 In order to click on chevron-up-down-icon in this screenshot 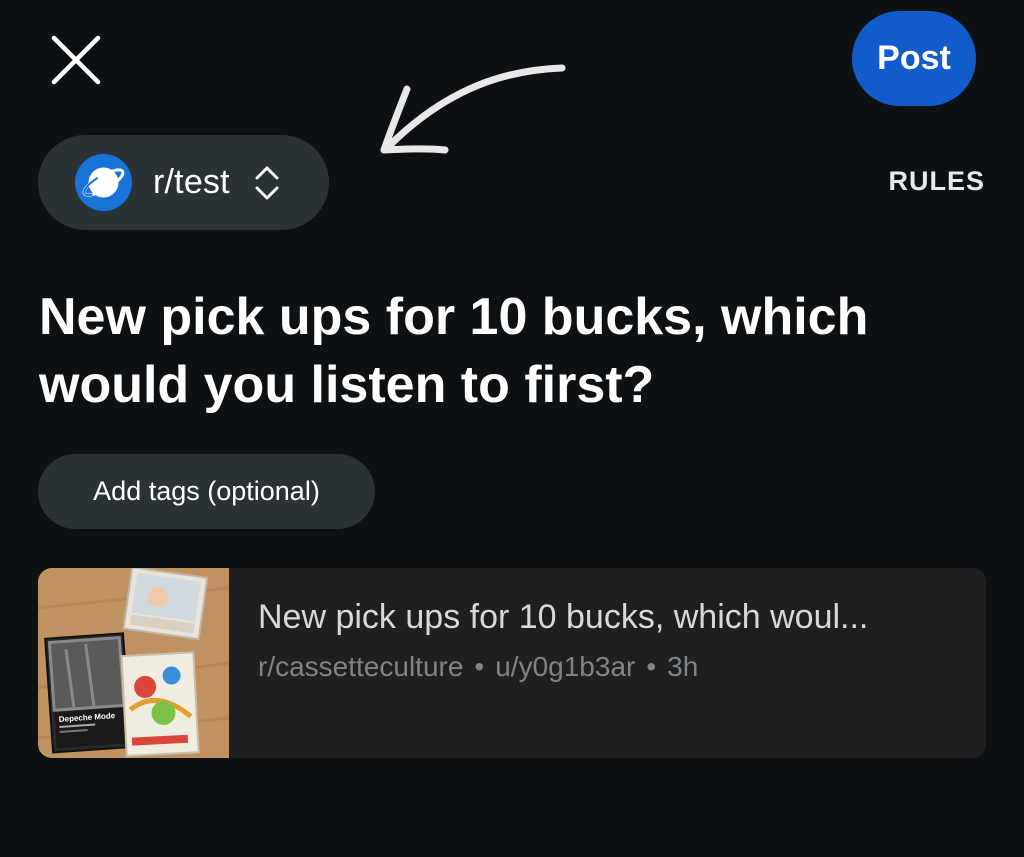, I will do `click(267, 182)`.